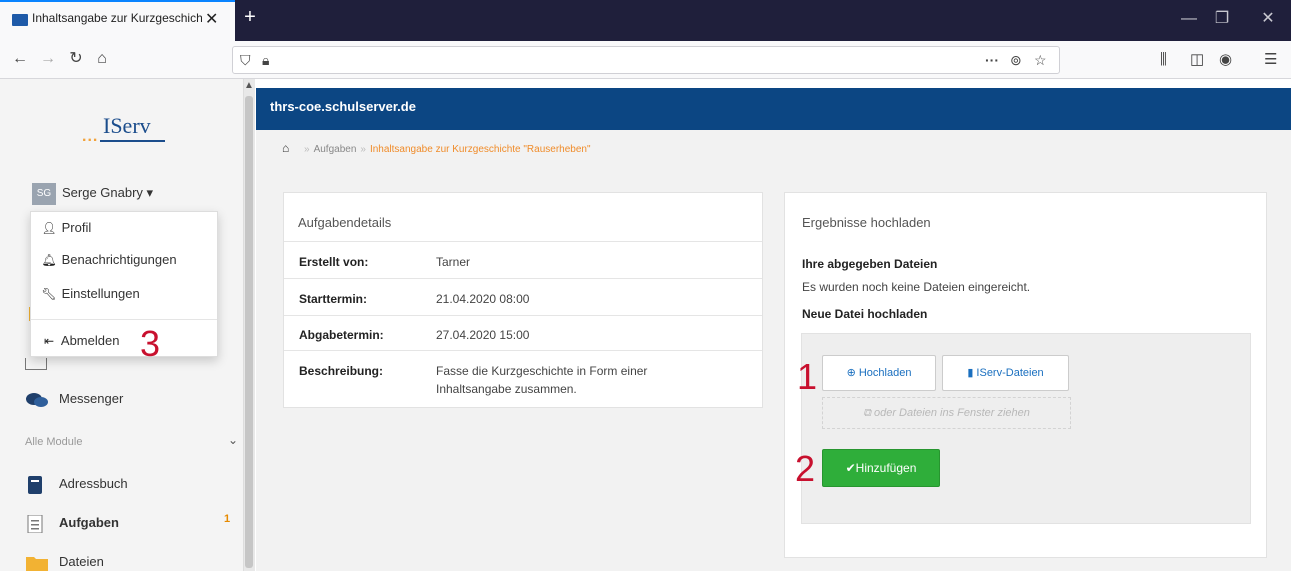 This screenshot has width=1291, height=574. Describe the element at coordinates (1163, 60) in the screenshot. I see `library-icon: ⫼` at that location.